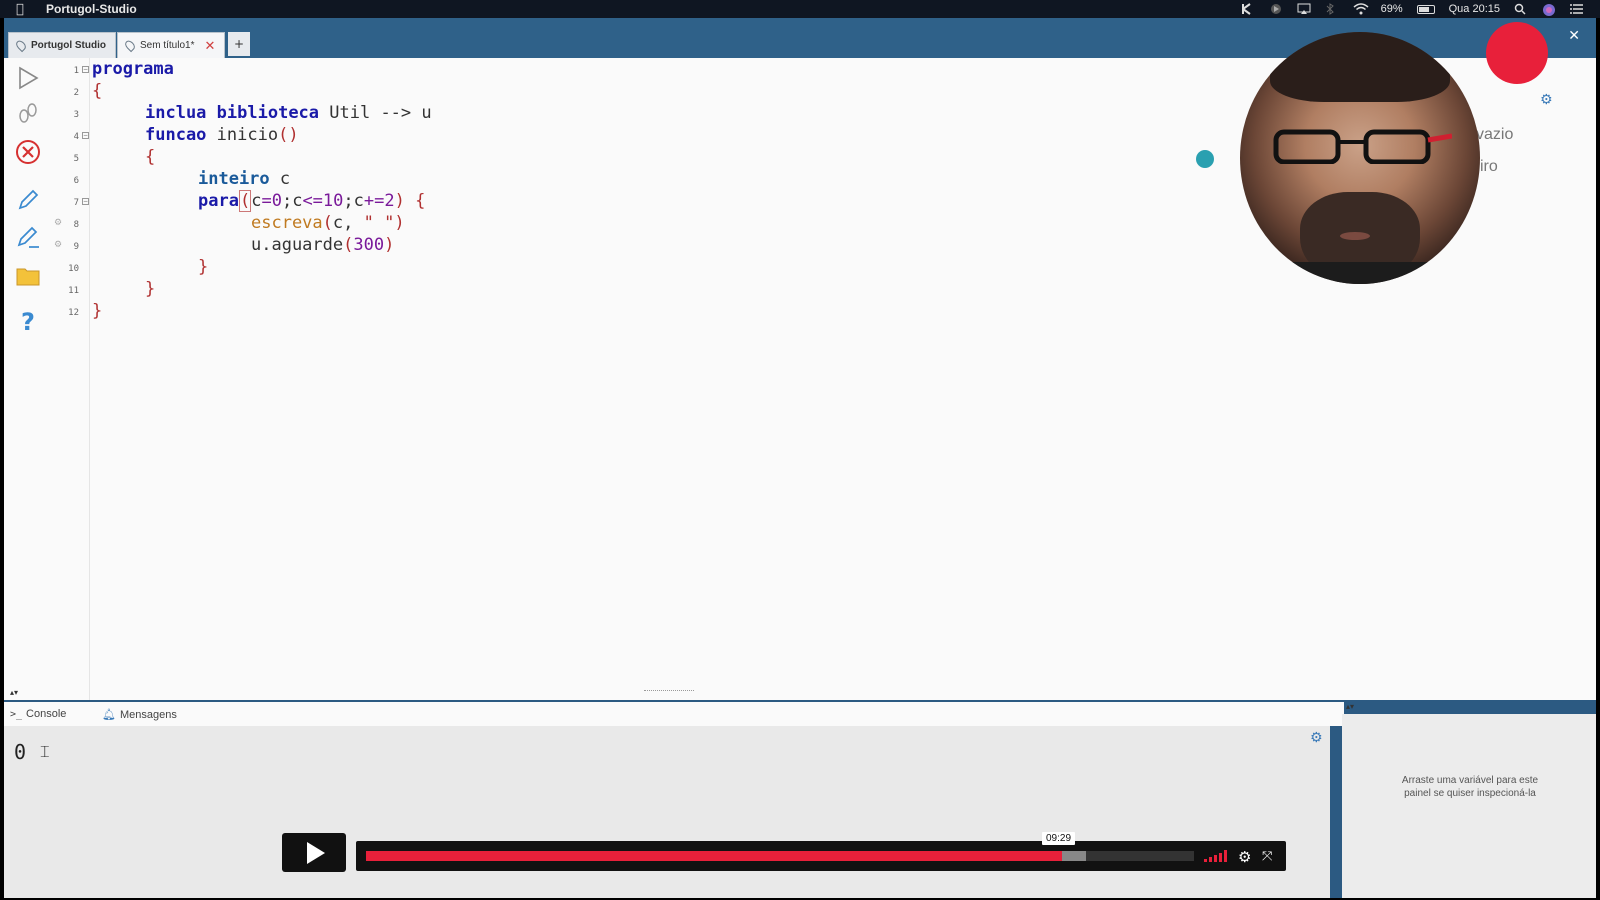 The width and height of the screenshot is (1600, 900). Describe the element at coordinates (1549, 9) in the screenshot. I see `siri-icon` at that location.